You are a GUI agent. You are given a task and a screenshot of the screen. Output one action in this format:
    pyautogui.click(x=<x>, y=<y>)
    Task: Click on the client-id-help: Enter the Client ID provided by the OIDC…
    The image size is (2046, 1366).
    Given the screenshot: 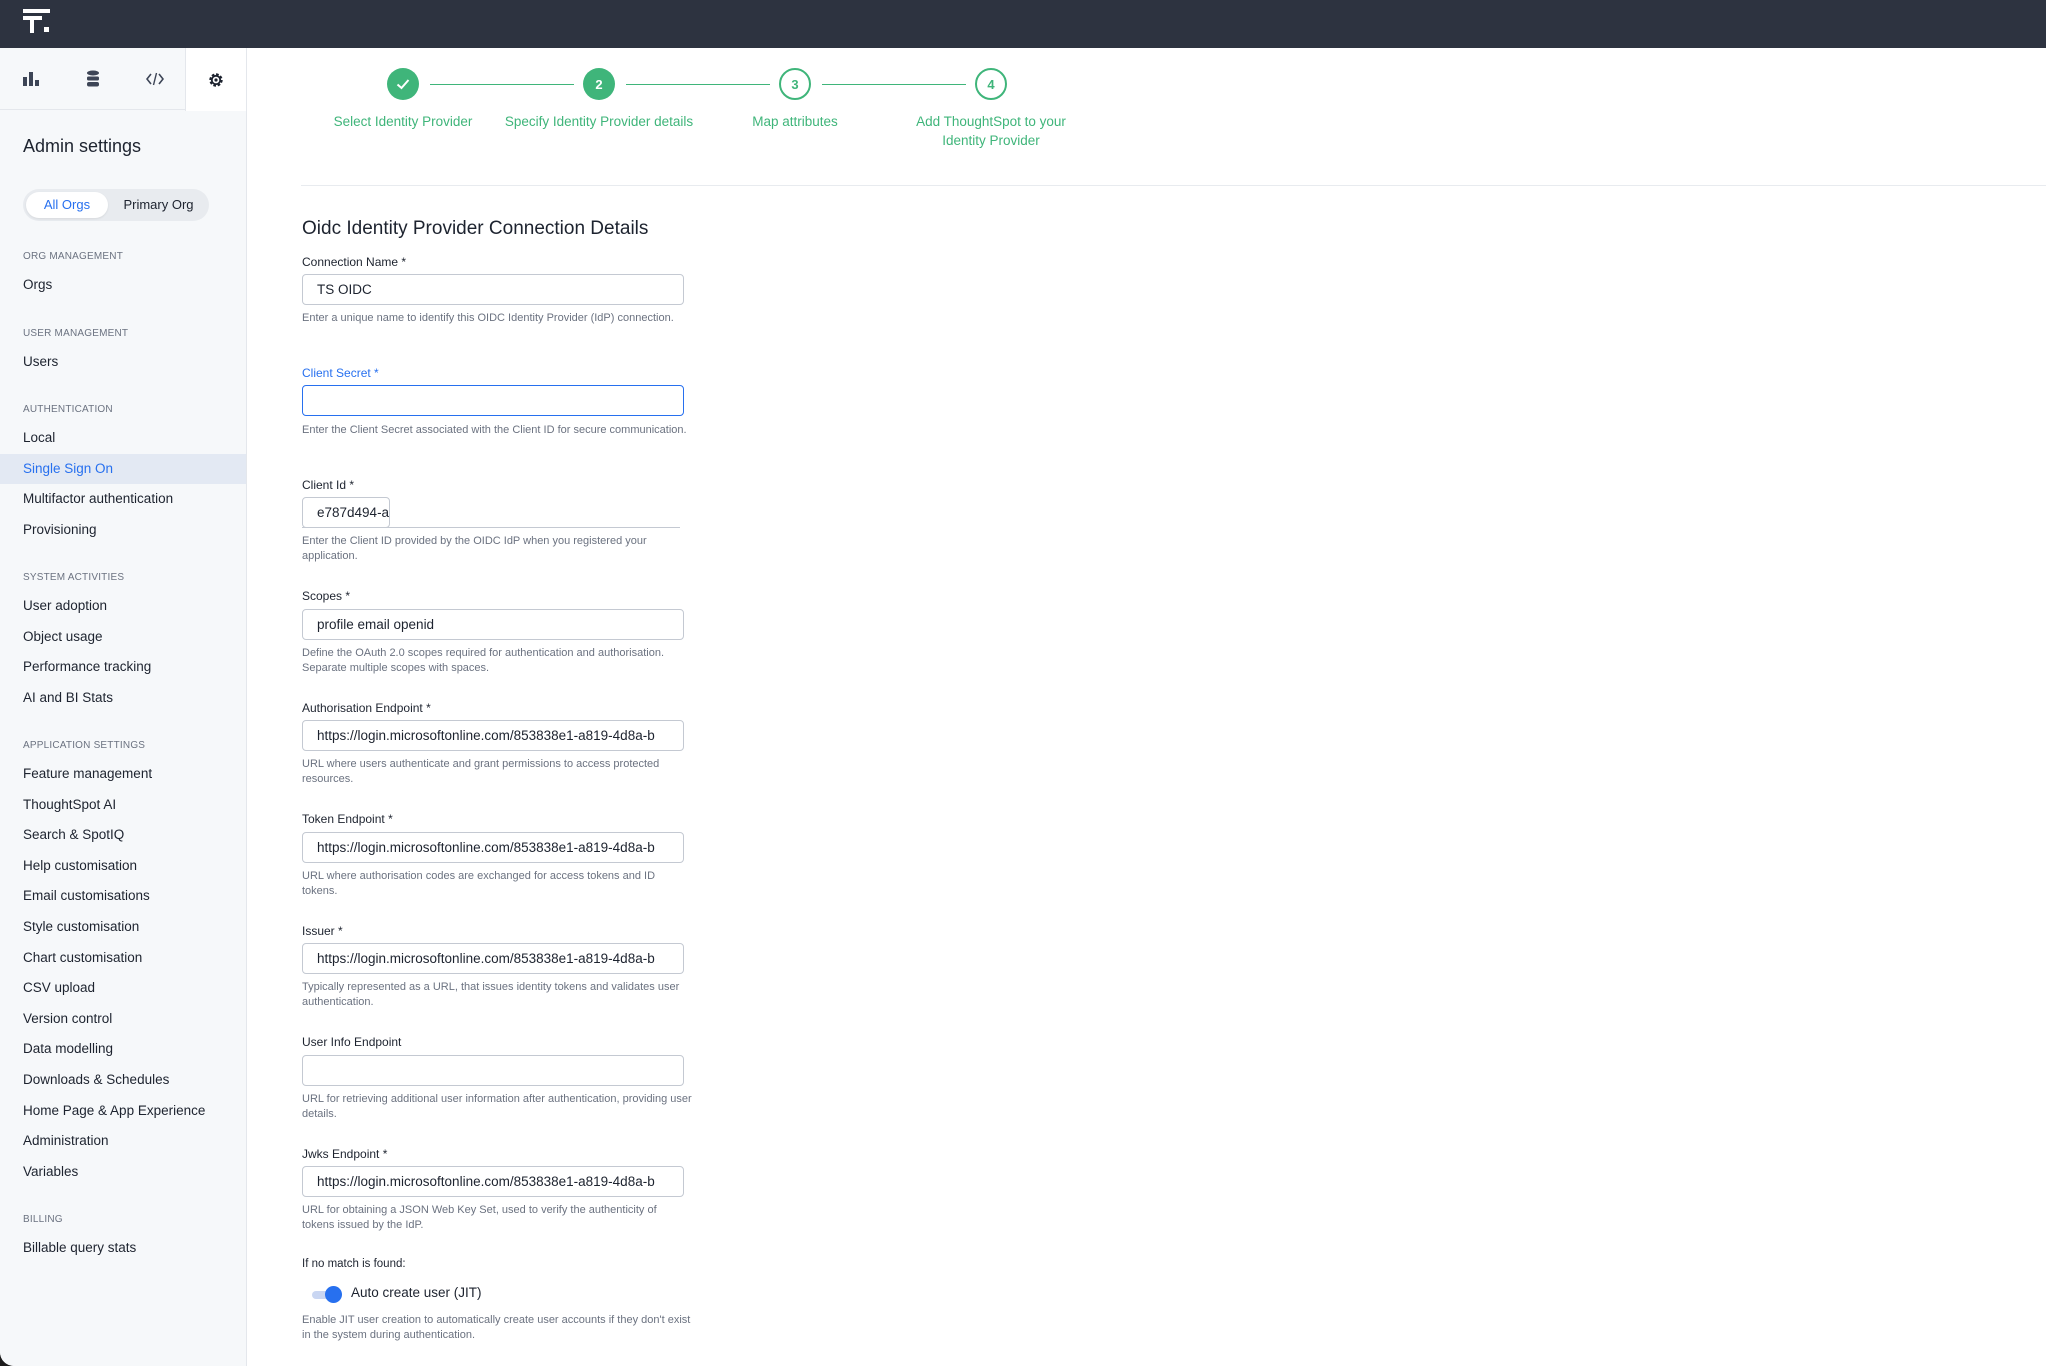 What is the action you would take?
    pyautogui.click(x=474, y=548)
    